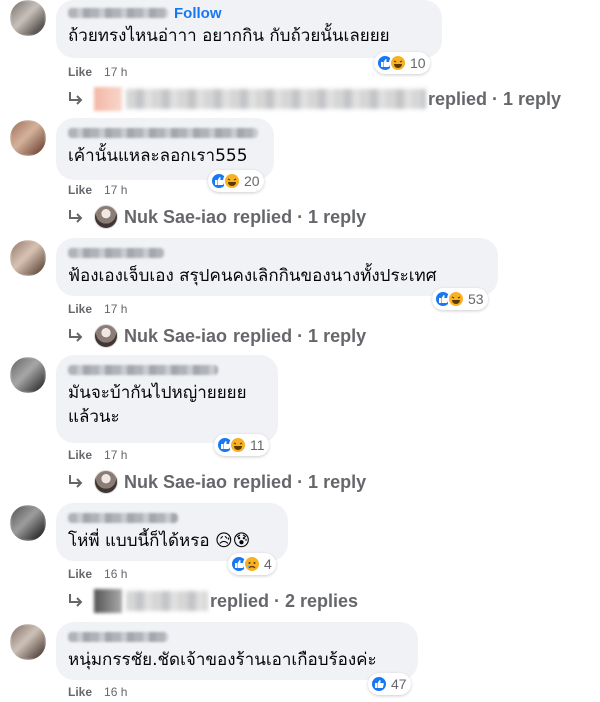 Image resolution: width=600 pixels, height=702 pixels. I want to click on sad-reaction-icon, so click(252, 564).